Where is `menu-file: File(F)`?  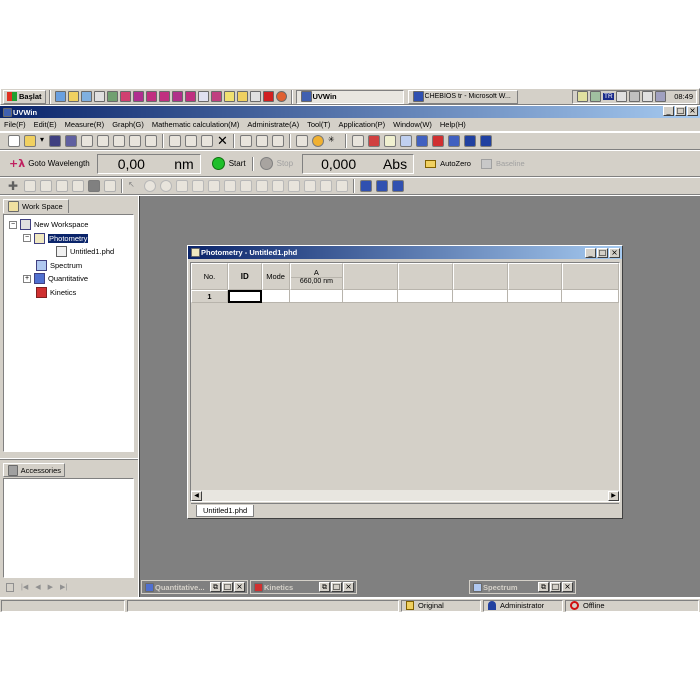
menu-file: File(F) is located at coordinates (15, 125).